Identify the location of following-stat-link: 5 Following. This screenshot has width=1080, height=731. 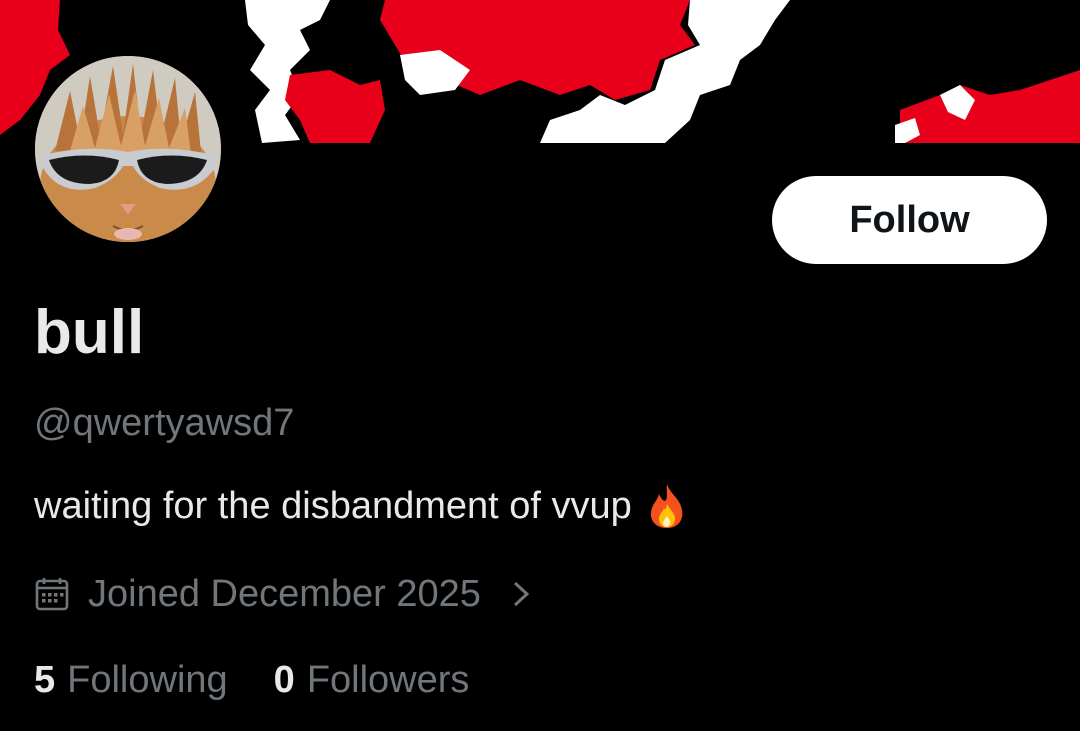
(131, 680).